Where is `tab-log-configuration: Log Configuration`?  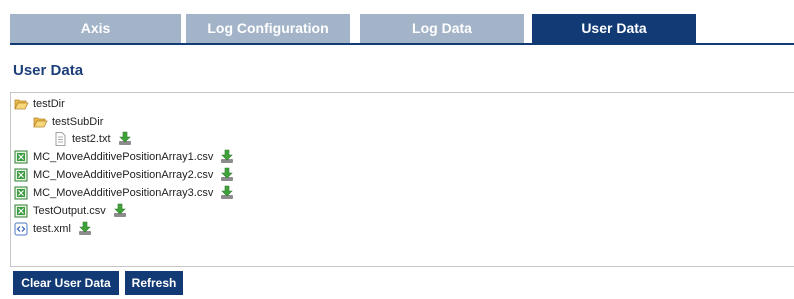 tab-log-configuration: Log Configuration is located at coordinates (268, 28).